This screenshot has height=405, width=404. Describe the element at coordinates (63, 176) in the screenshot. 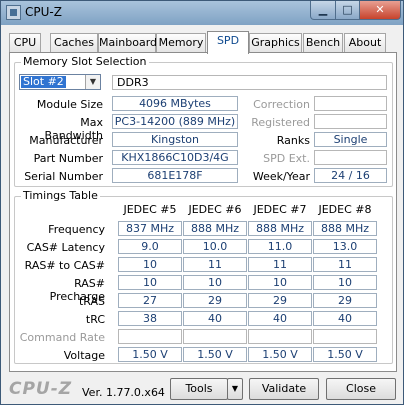

I see `serial-number-label: Serial Number` at that location.